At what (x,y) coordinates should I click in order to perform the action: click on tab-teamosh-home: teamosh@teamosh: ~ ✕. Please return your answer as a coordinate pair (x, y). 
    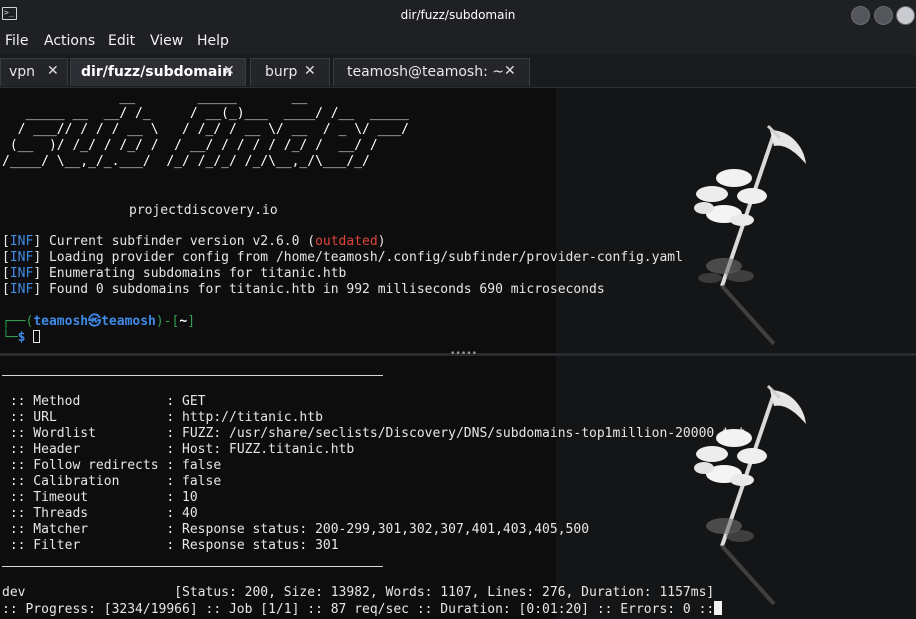
    Looking at the image, I should click on (431, 72).